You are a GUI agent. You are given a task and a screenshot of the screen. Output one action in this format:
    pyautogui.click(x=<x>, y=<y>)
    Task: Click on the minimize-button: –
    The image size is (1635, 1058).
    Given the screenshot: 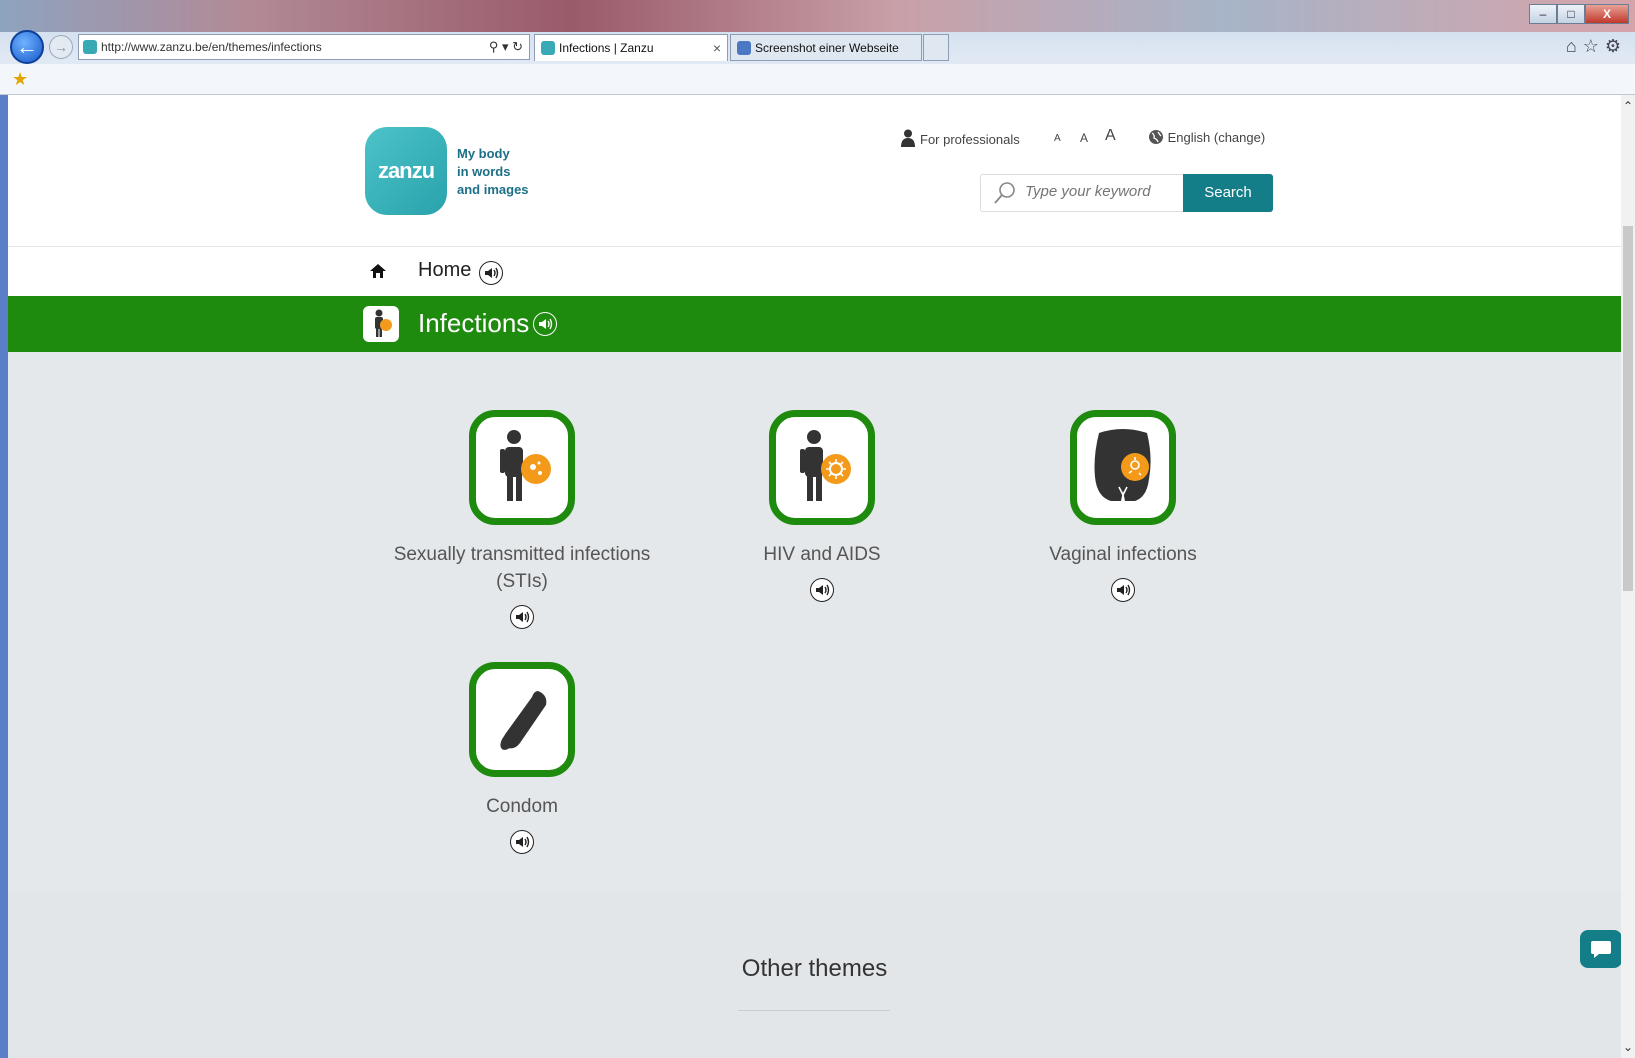 What is the action you would take?
    pyautogui.click(x=1543, y=14)
    